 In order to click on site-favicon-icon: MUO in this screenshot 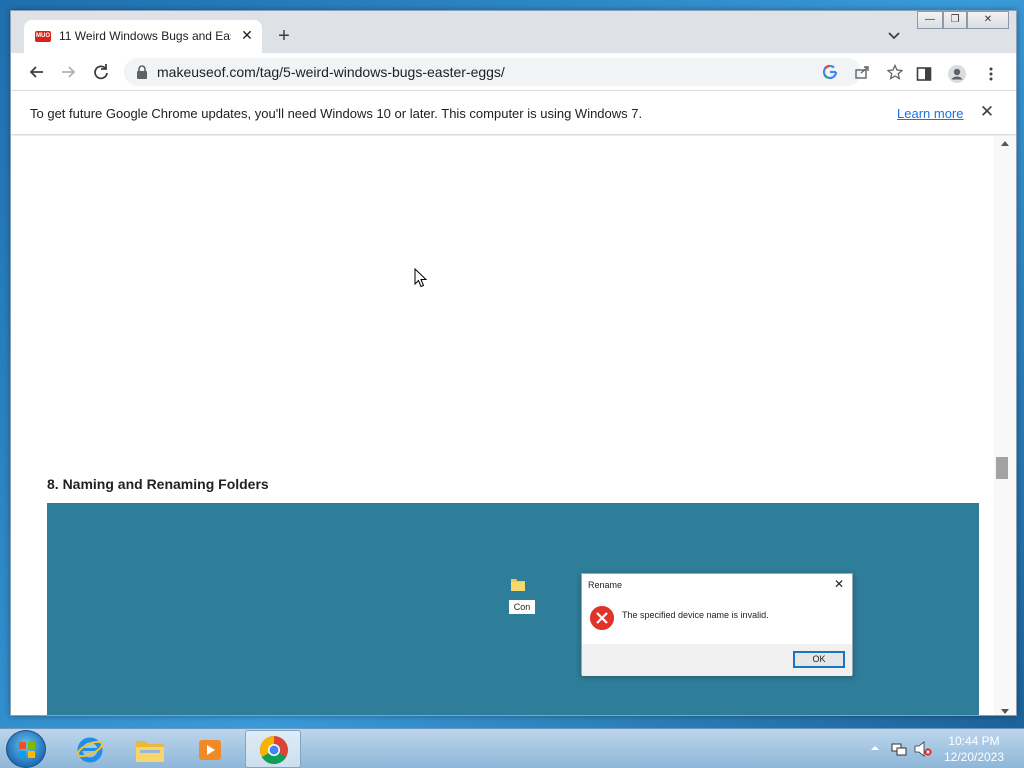, I will do `click(43, 36)`.